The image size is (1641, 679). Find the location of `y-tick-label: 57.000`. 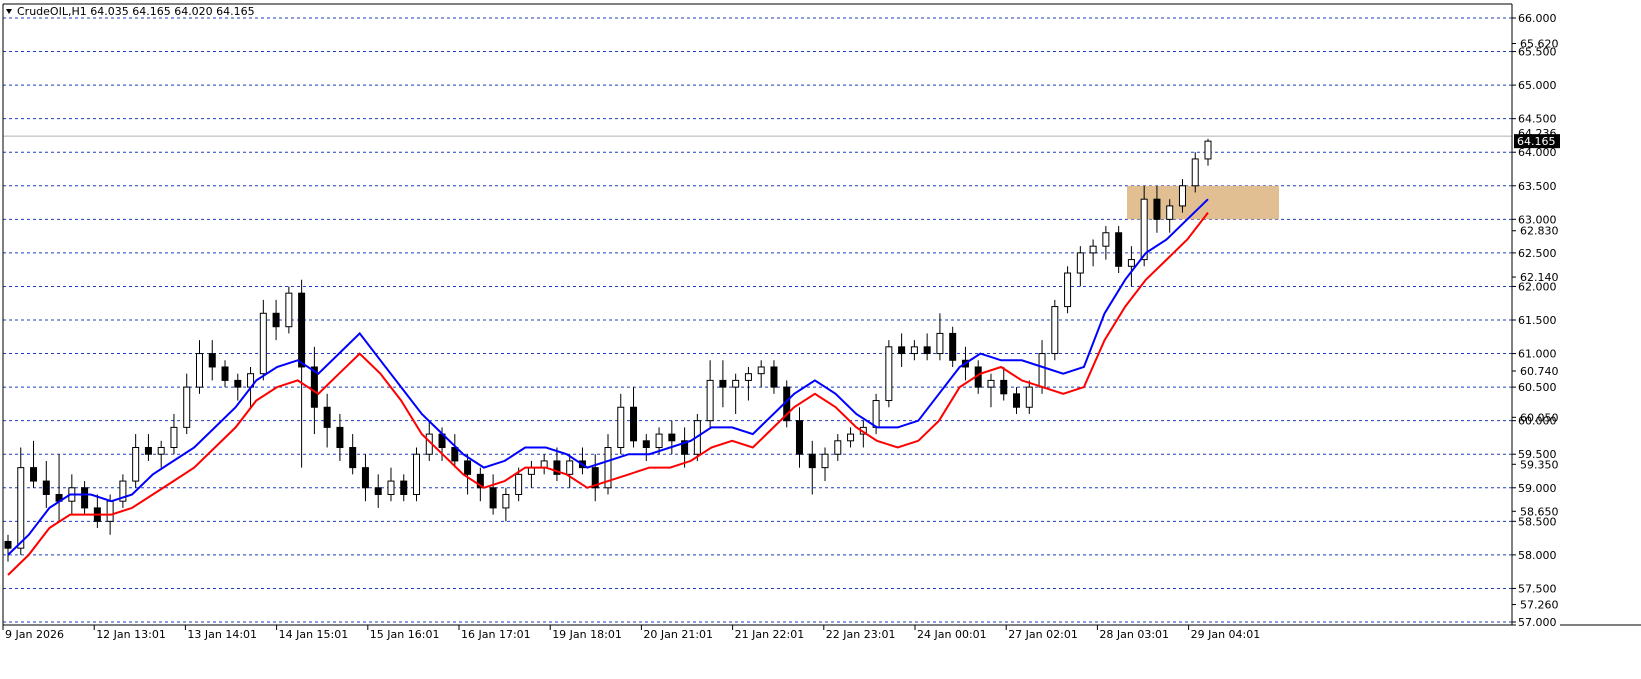

y-tick-label: 57.000 is located at coordinates (1537, 622).